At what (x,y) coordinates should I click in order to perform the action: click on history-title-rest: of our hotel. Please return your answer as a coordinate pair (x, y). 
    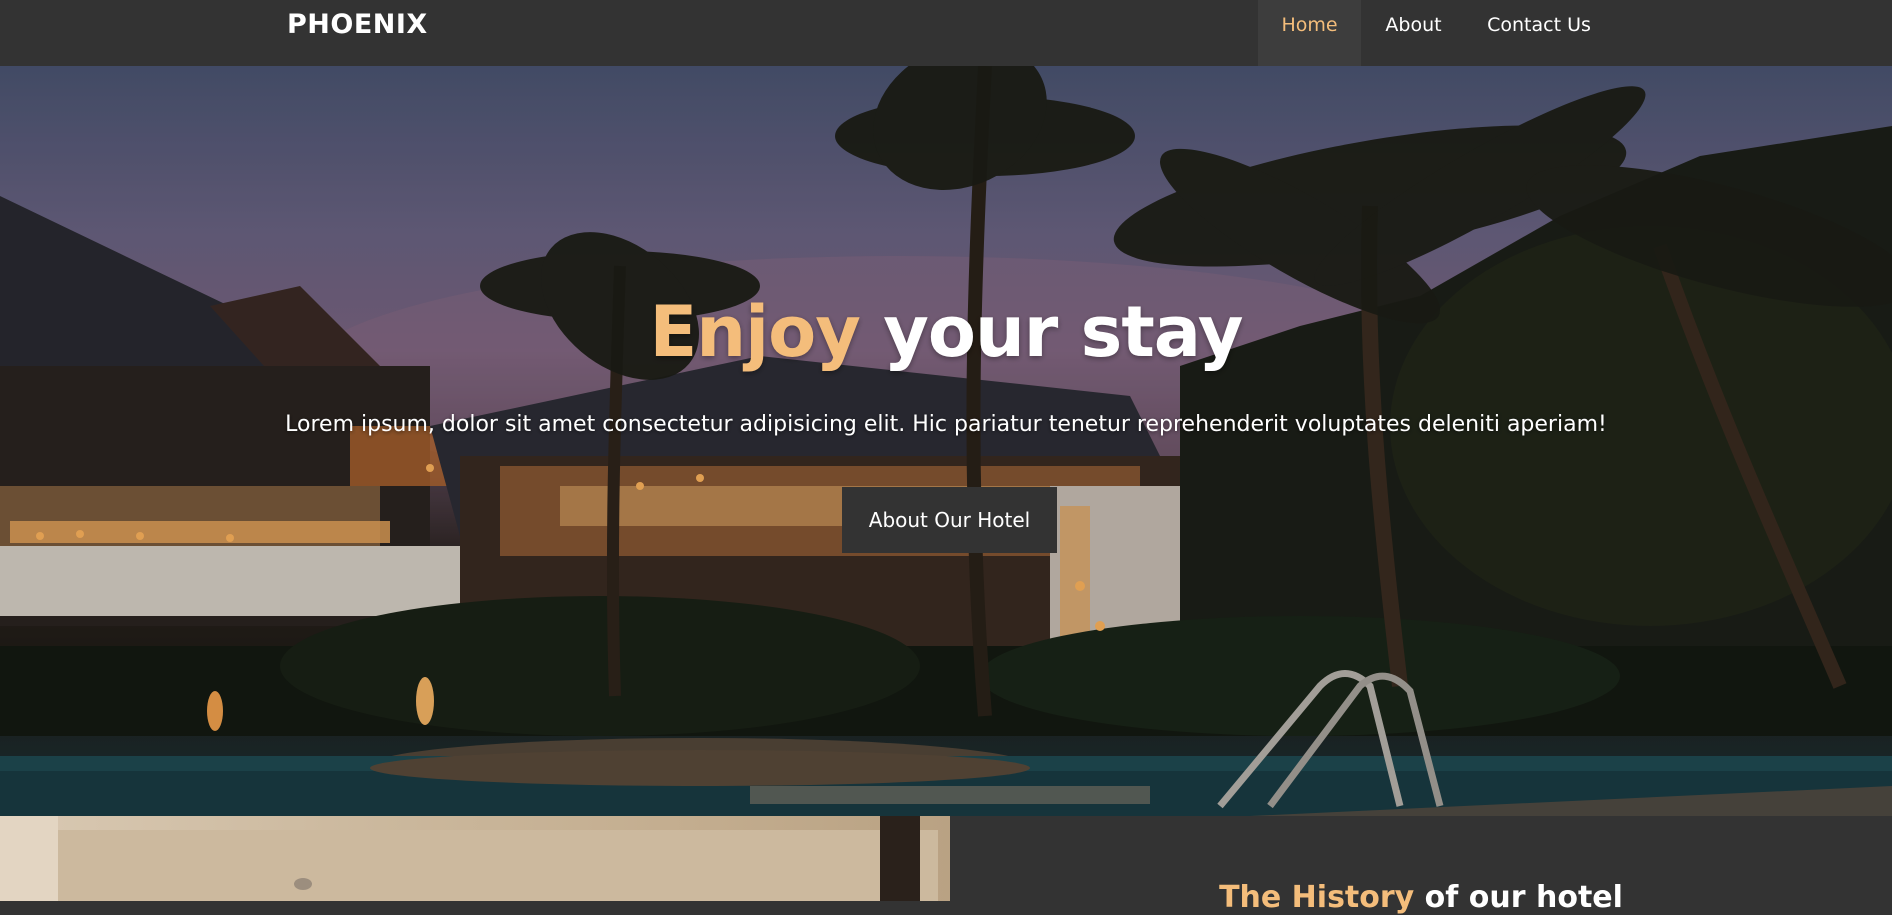
    Looking at the image, I should click on (1518, 897).